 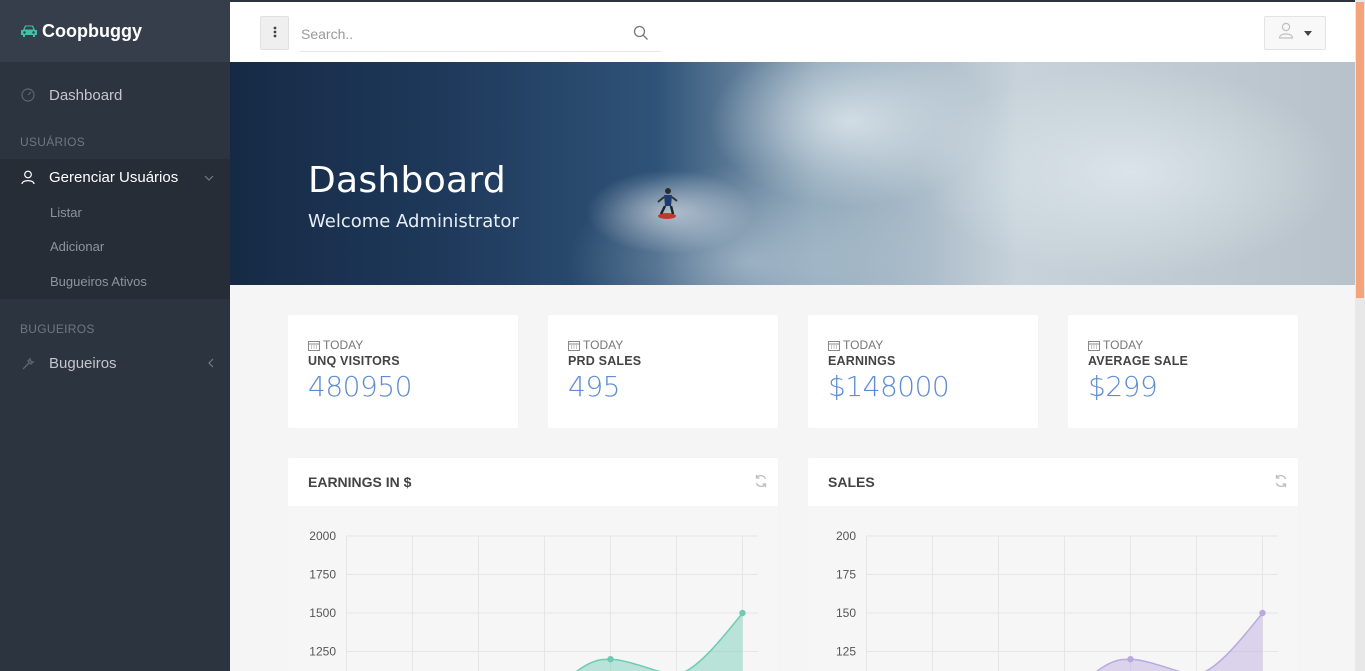 I want to click on avatar-icon, so click(x=1286, y=33).